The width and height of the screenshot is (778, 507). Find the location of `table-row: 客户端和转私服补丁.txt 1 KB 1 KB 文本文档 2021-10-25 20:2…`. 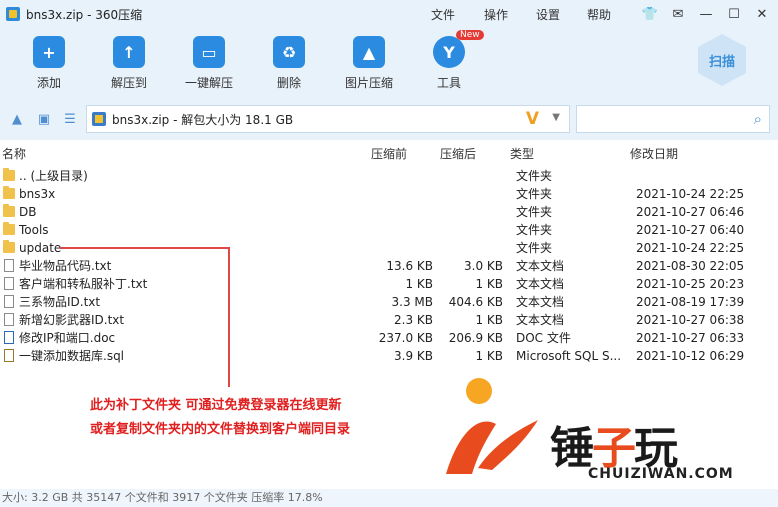

table-row: 客户端和转私服补丁.txt 1 KB 1 KB 文本文档 2021-10-25 20:2… is located at coordinates (389, 284).